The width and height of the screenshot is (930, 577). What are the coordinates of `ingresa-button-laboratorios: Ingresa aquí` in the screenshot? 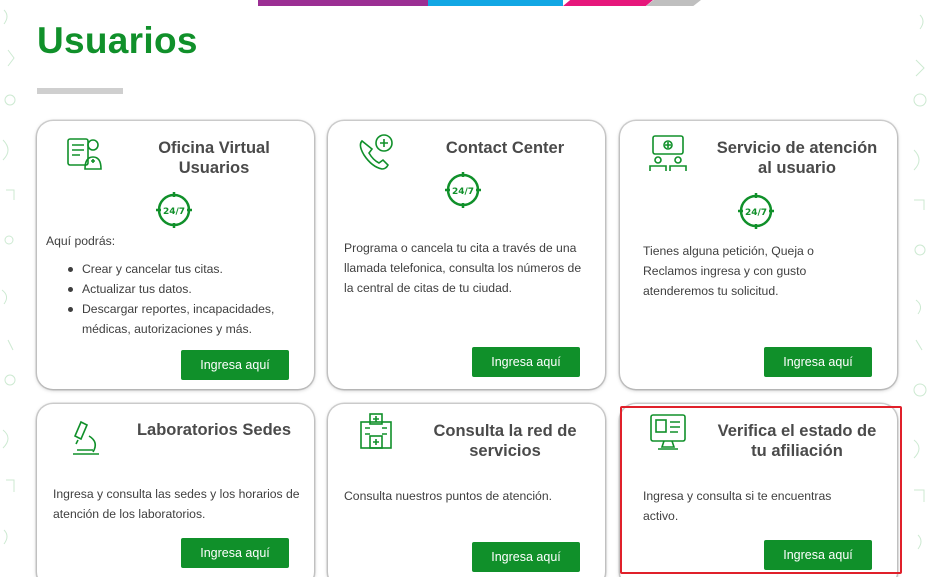 It's located at (235, 553).